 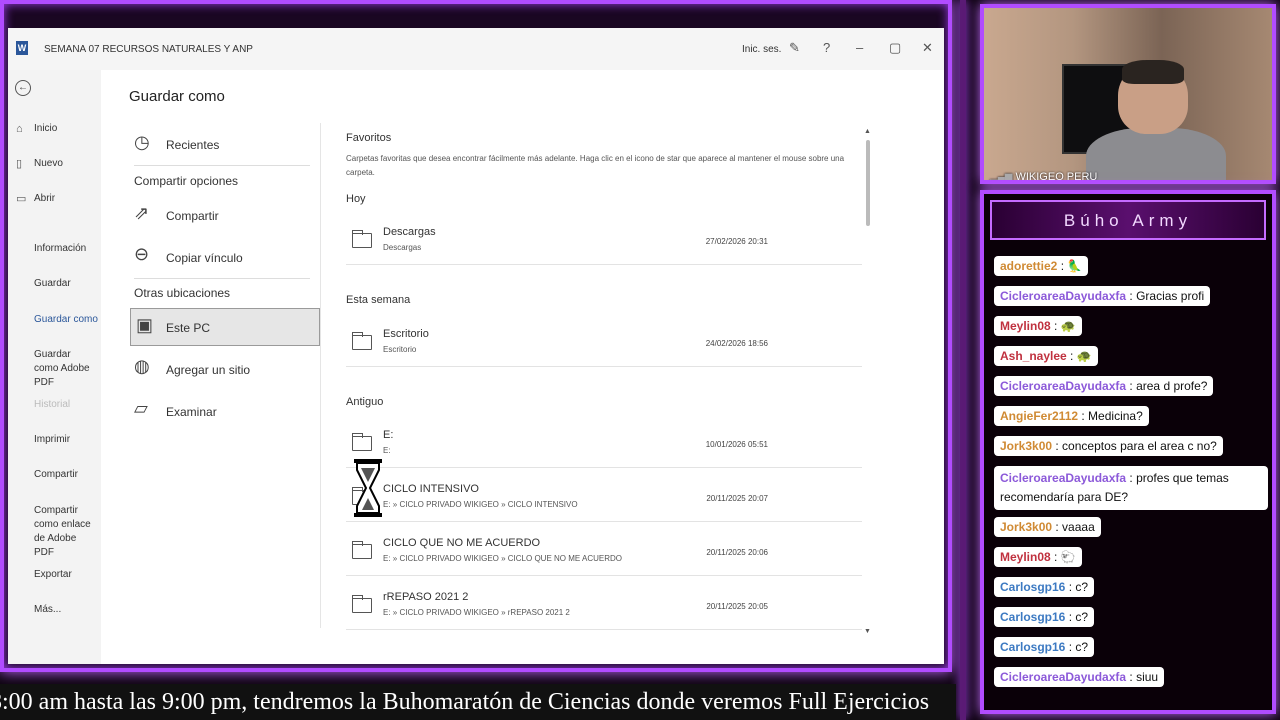 What do you see at coordinates (1065, 557) in the screenshot?
I see `chat-text: : 🐑` at bounding box center [1065, 557].